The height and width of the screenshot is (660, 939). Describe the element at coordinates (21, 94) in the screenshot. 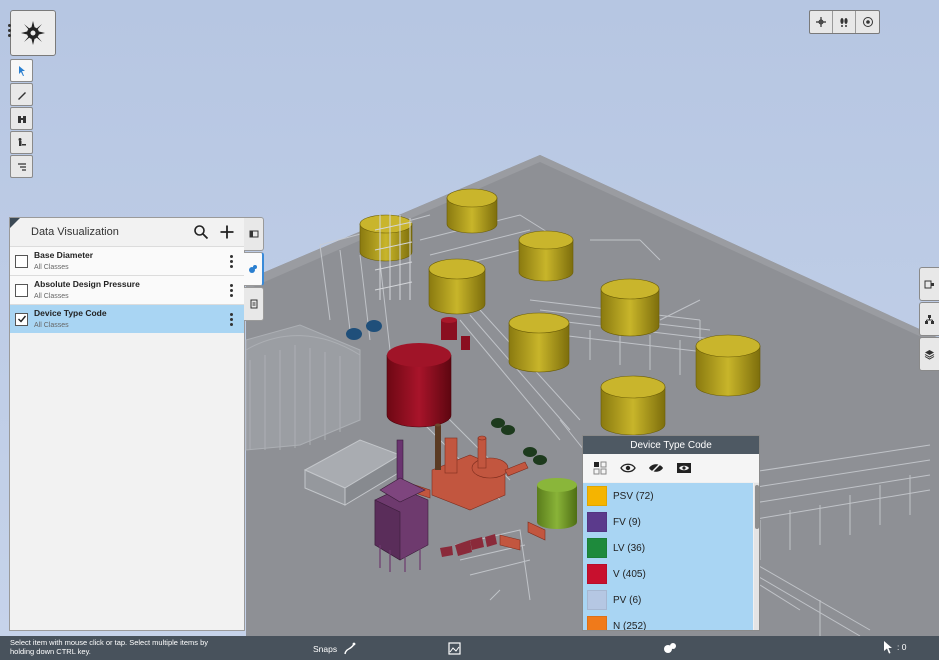

I see `measure-tool-button` at that location.